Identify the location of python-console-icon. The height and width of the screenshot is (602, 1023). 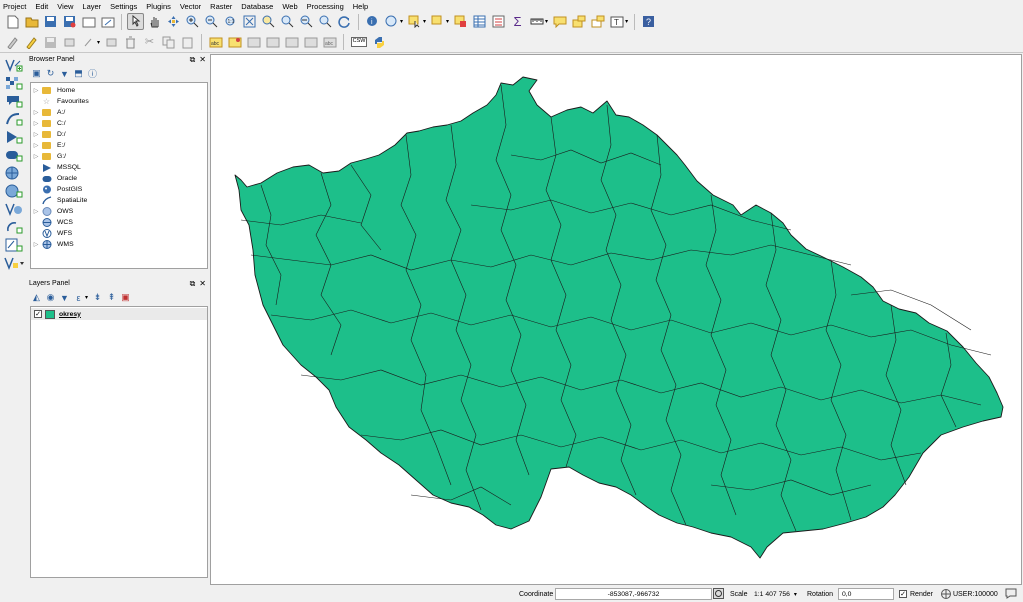
(379, 42).